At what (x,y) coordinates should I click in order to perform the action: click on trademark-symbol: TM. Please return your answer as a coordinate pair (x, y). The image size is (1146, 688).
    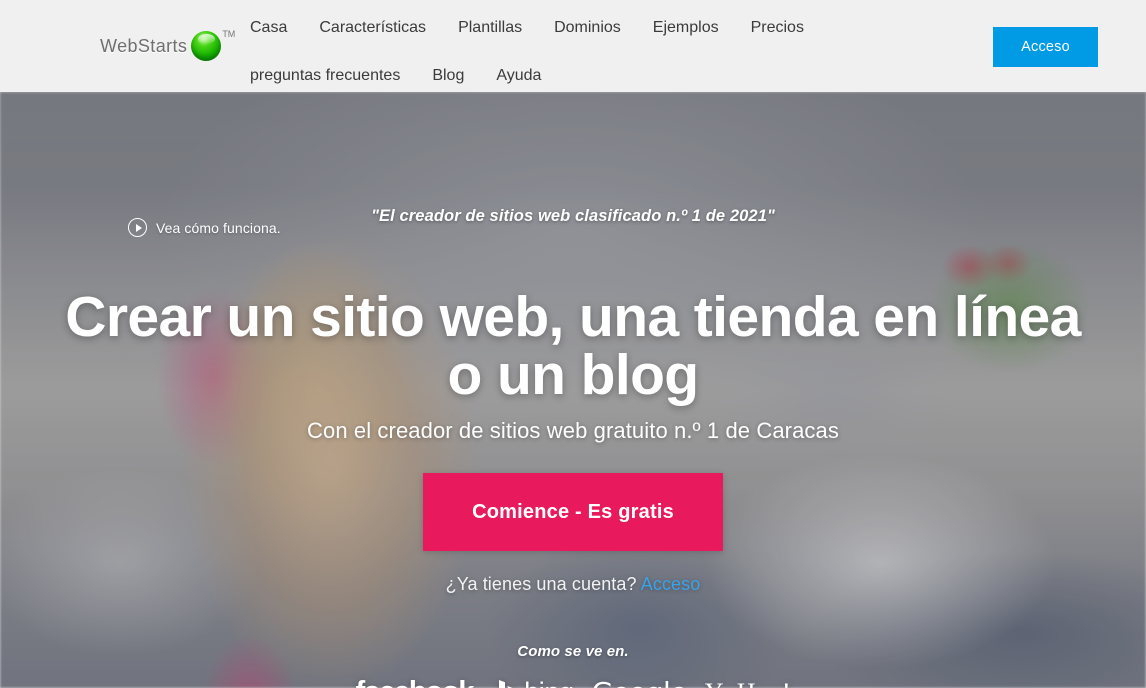
    Looking at the image, I should click on (229, 34).